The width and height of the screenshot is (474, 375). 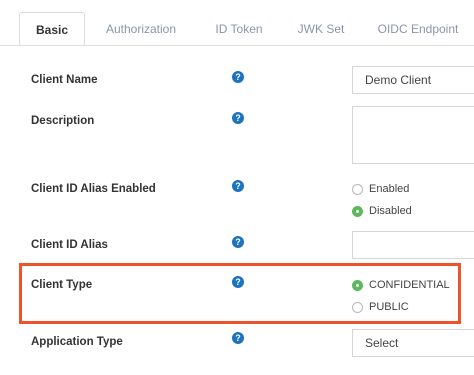 What do you see at coordinates (238, 77) in the screenshot?
I see `client-name-help-icon: ?` at bounding box center [238, 77].